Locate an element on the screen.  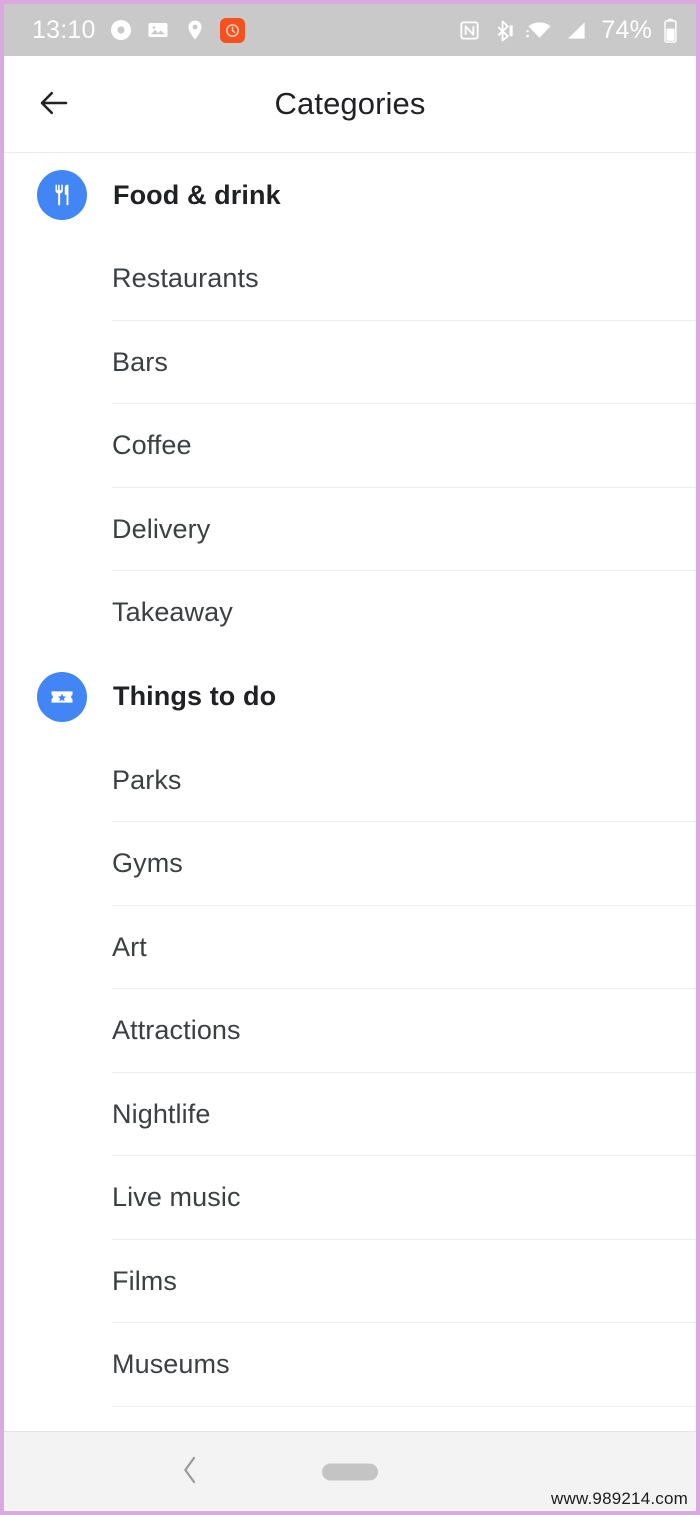
section-label: Things to do is located at coordinates (195, 696).